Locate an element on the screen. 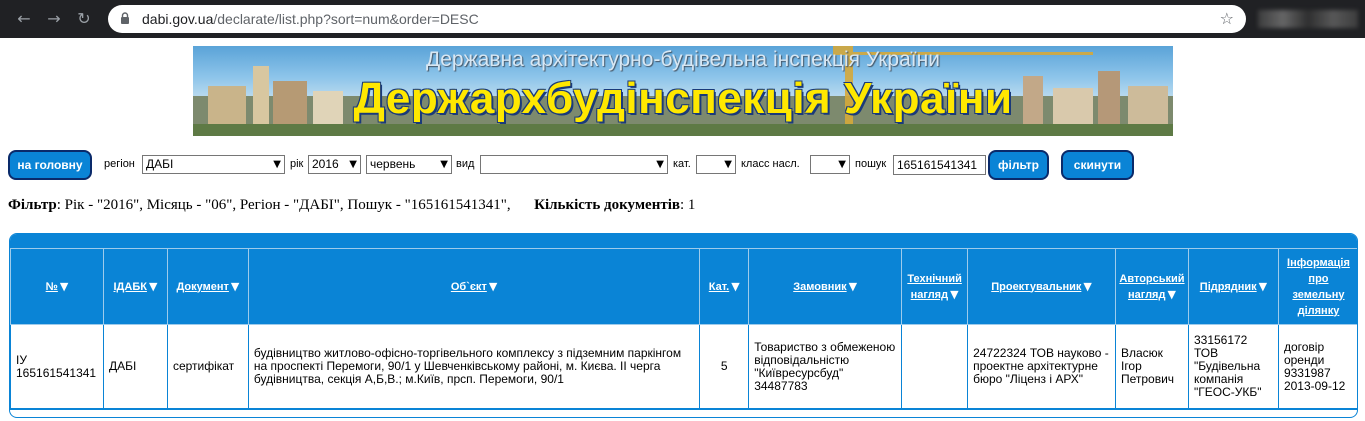  year-select: 2016 ▼ is located at coordinates (334, 164).